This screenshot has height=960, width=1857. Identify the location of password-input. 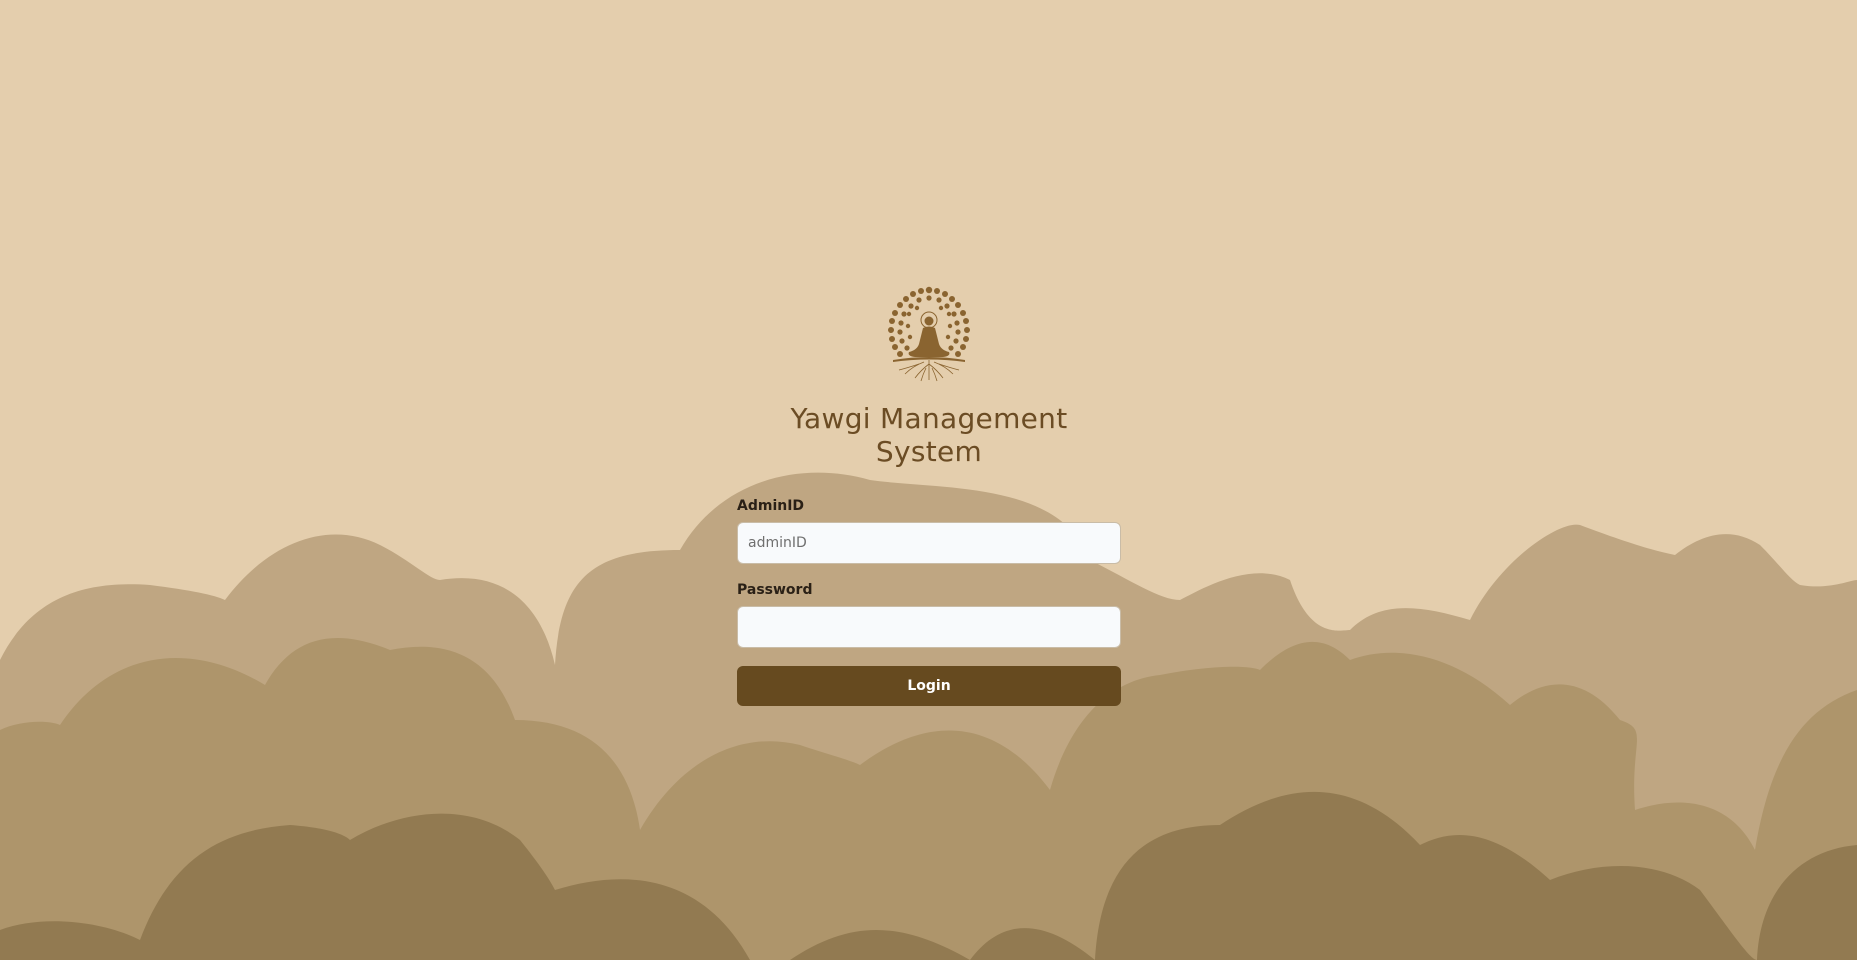
(929, 627).